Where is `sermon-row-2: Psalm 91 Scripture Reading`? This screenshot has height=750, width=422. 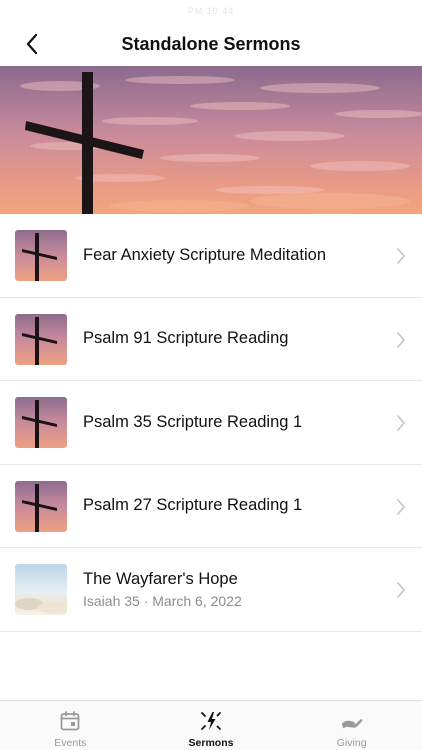 sermon-row-2: Psalm 91 Scripture Reading is located at coordinates (211, 339).